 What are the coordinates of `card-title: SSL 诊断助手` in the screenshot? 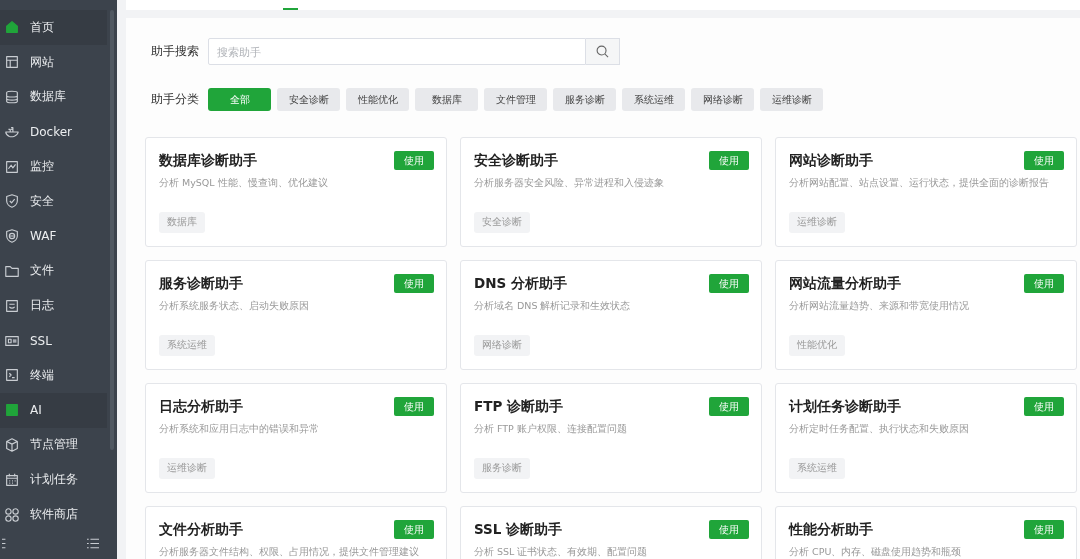 It's located at (518, 529).